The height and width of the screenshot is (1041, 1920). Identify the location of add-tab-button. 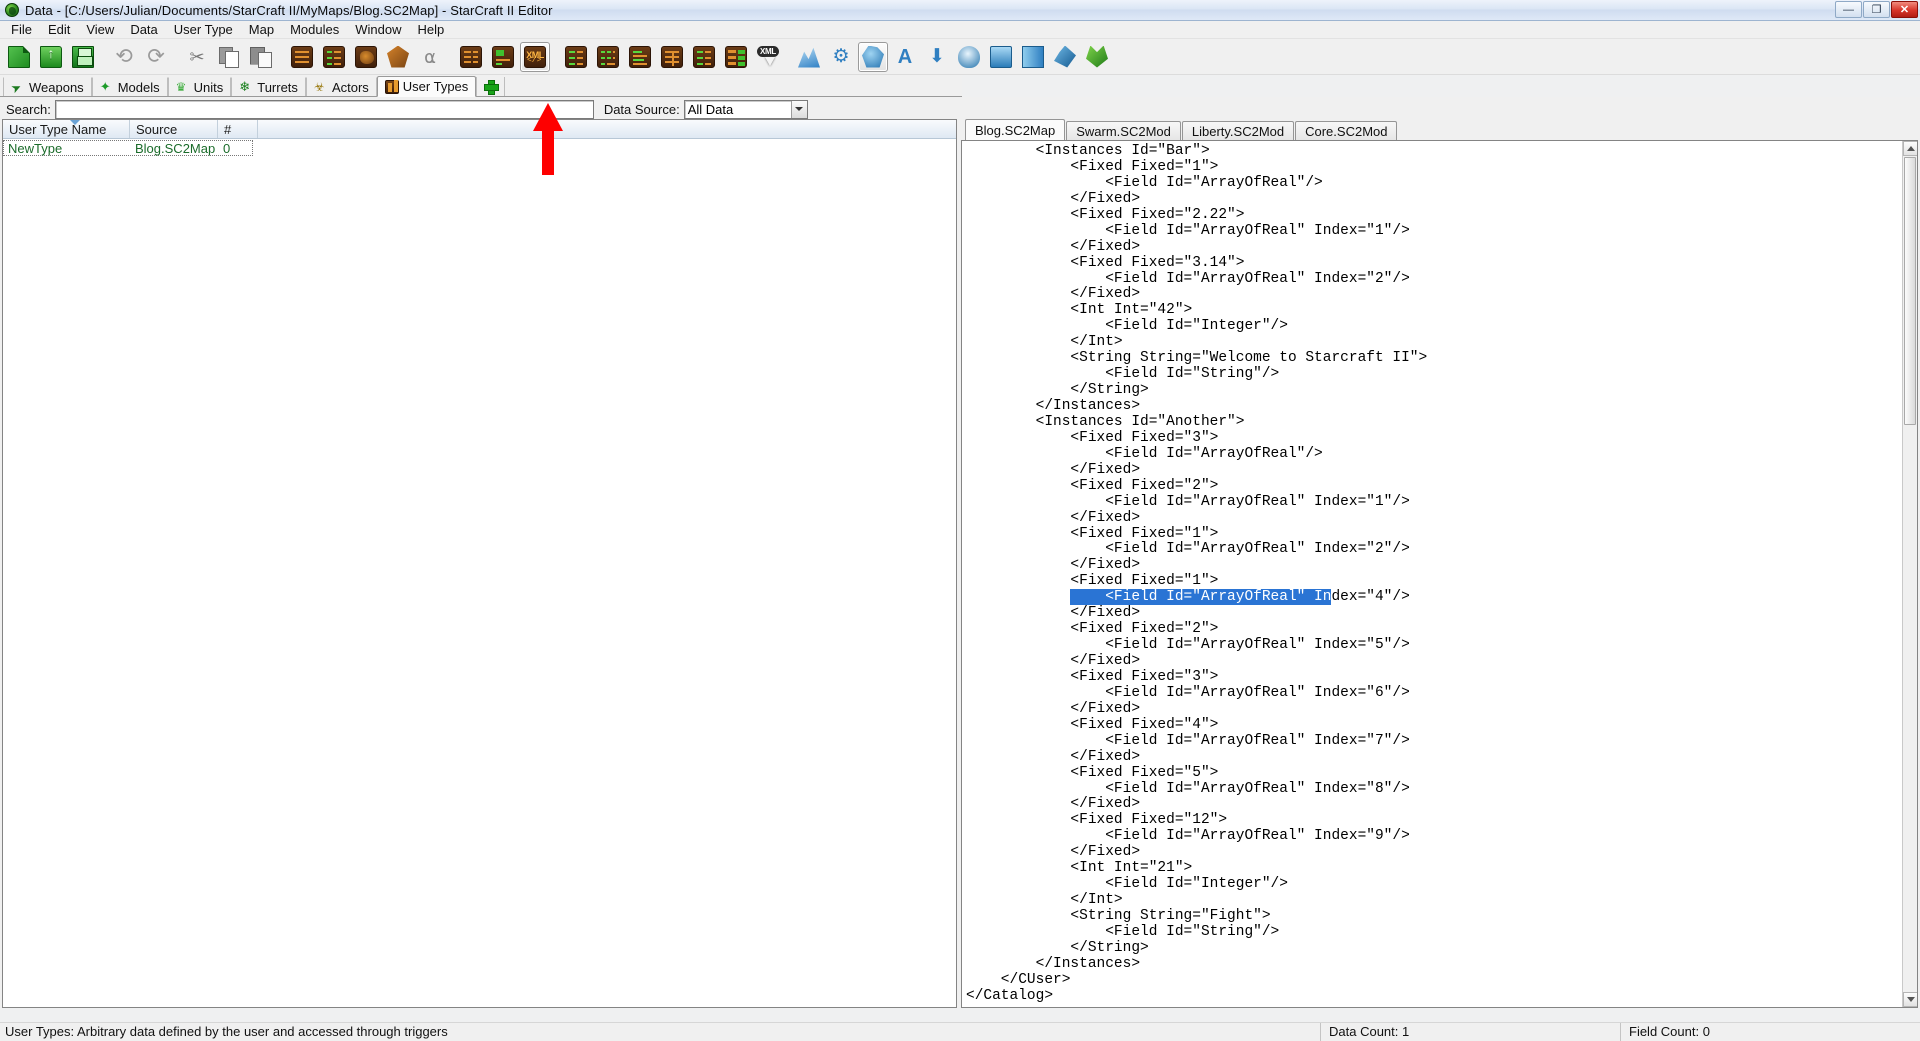
(491, 86).